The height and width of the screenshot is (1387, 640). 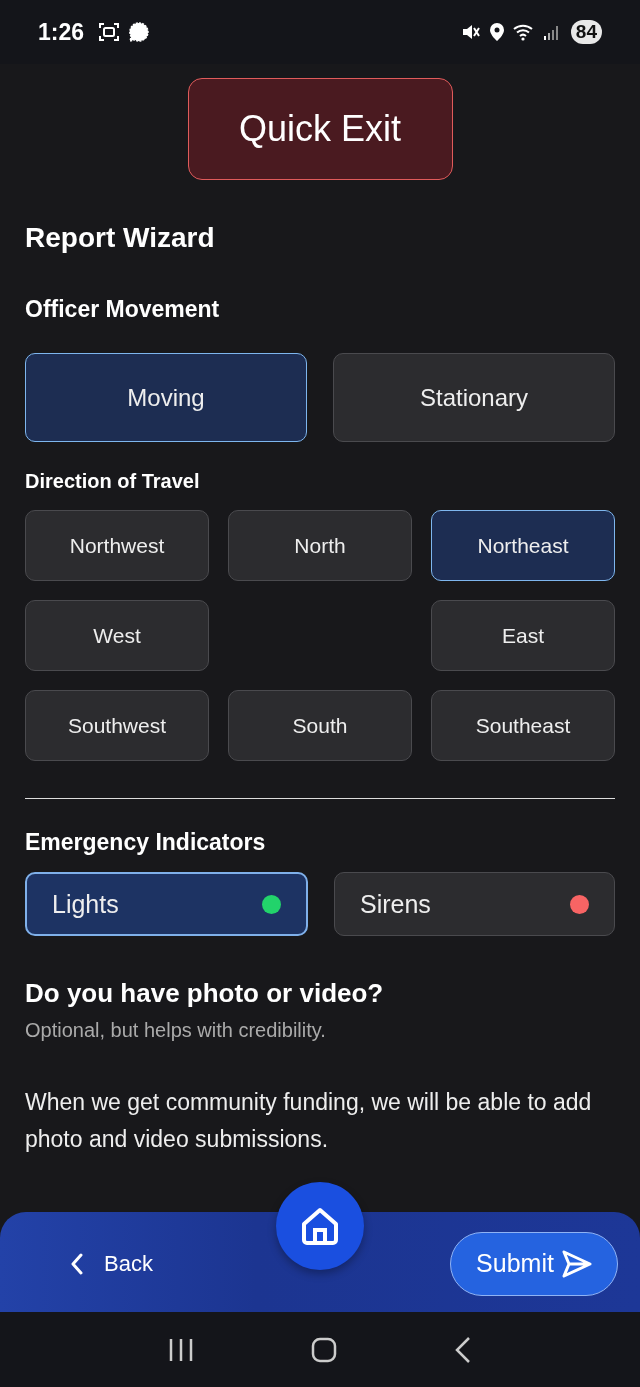 I want to click on section-heading: Direction of Travel, so click(x=113, y=481).